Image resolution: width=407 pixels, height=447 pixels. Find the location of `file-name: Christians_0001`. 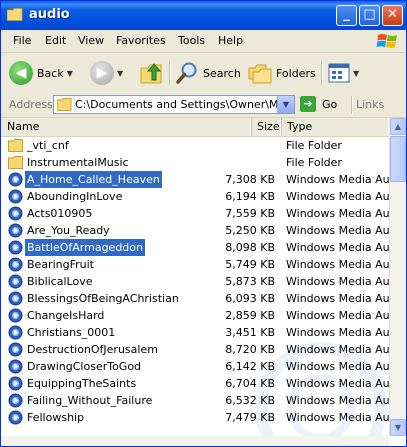

file-name: Christians_0001 is located at coordinates (71, 332).